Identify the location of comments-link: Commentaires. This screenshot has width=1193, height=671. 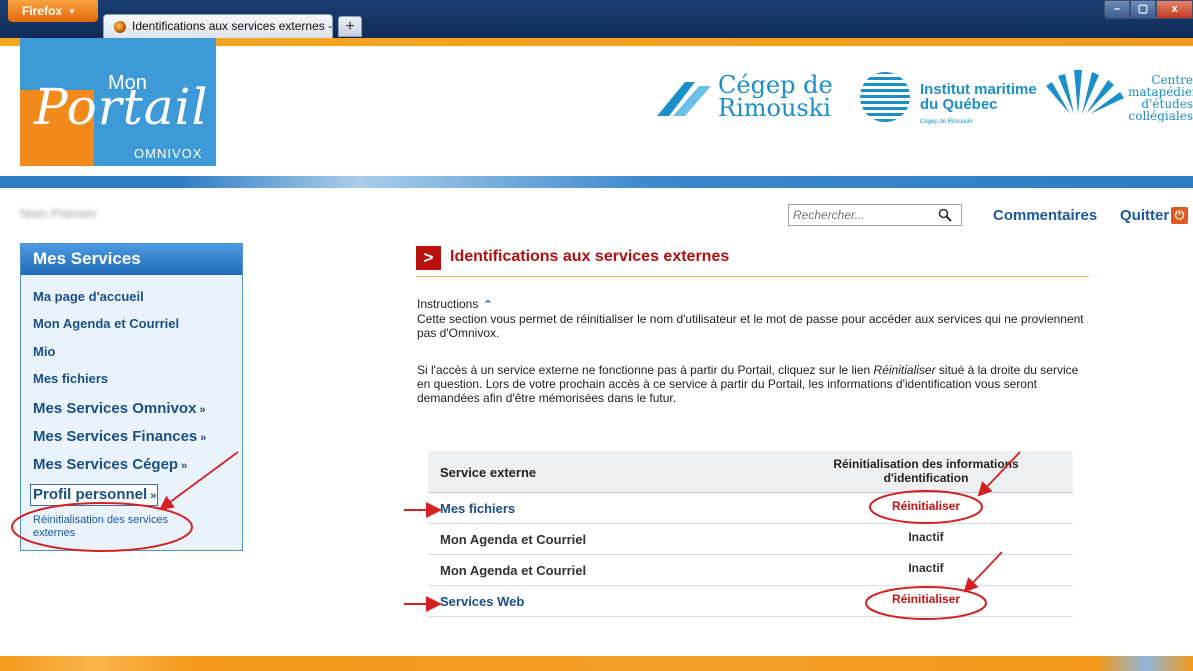
(1045, 215).